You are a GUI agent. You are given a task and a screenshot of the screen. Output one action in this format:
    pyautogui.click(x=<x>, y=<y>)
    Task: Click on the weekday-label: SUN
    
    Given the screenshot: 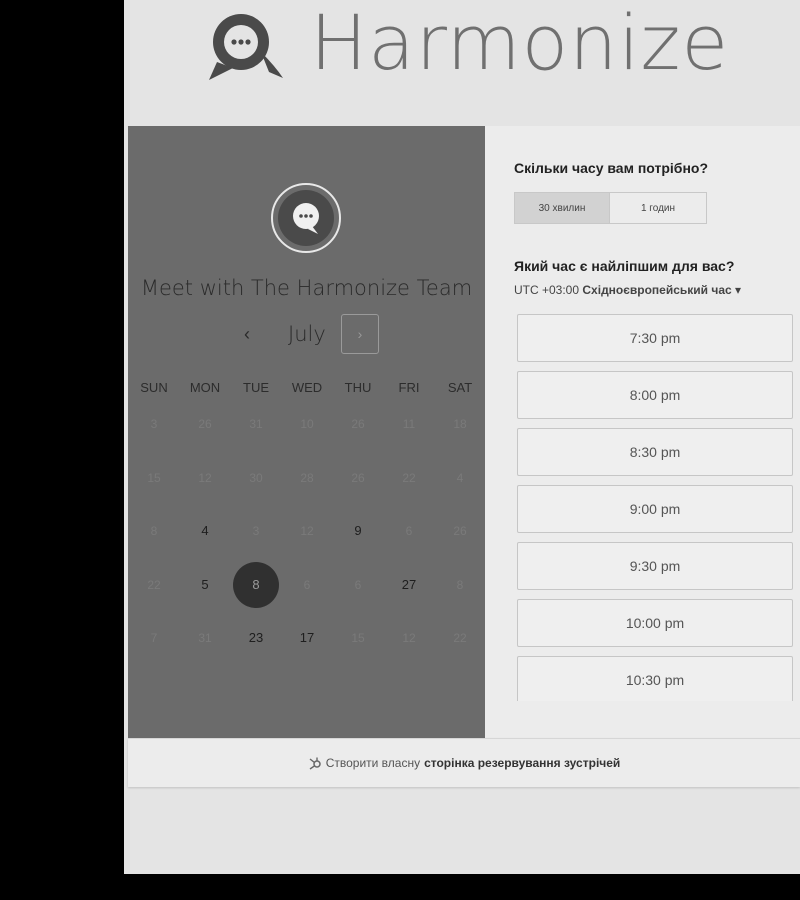 What is the action you would take?
    pyautogui.click(x=154, y=387)
    